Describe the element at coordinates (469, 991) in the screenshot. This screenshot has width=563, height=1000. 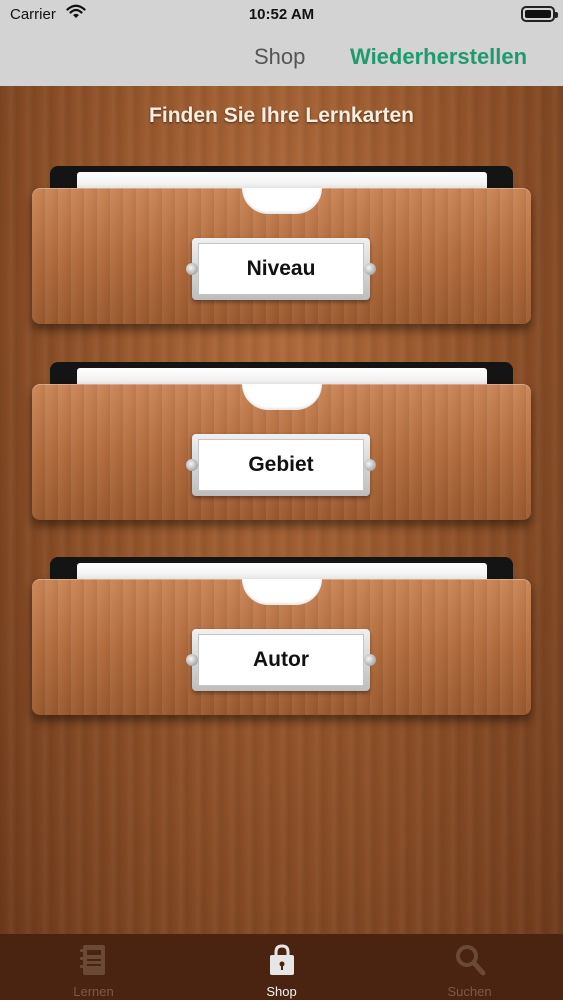
I see `tab-label: Suchen` at that location.